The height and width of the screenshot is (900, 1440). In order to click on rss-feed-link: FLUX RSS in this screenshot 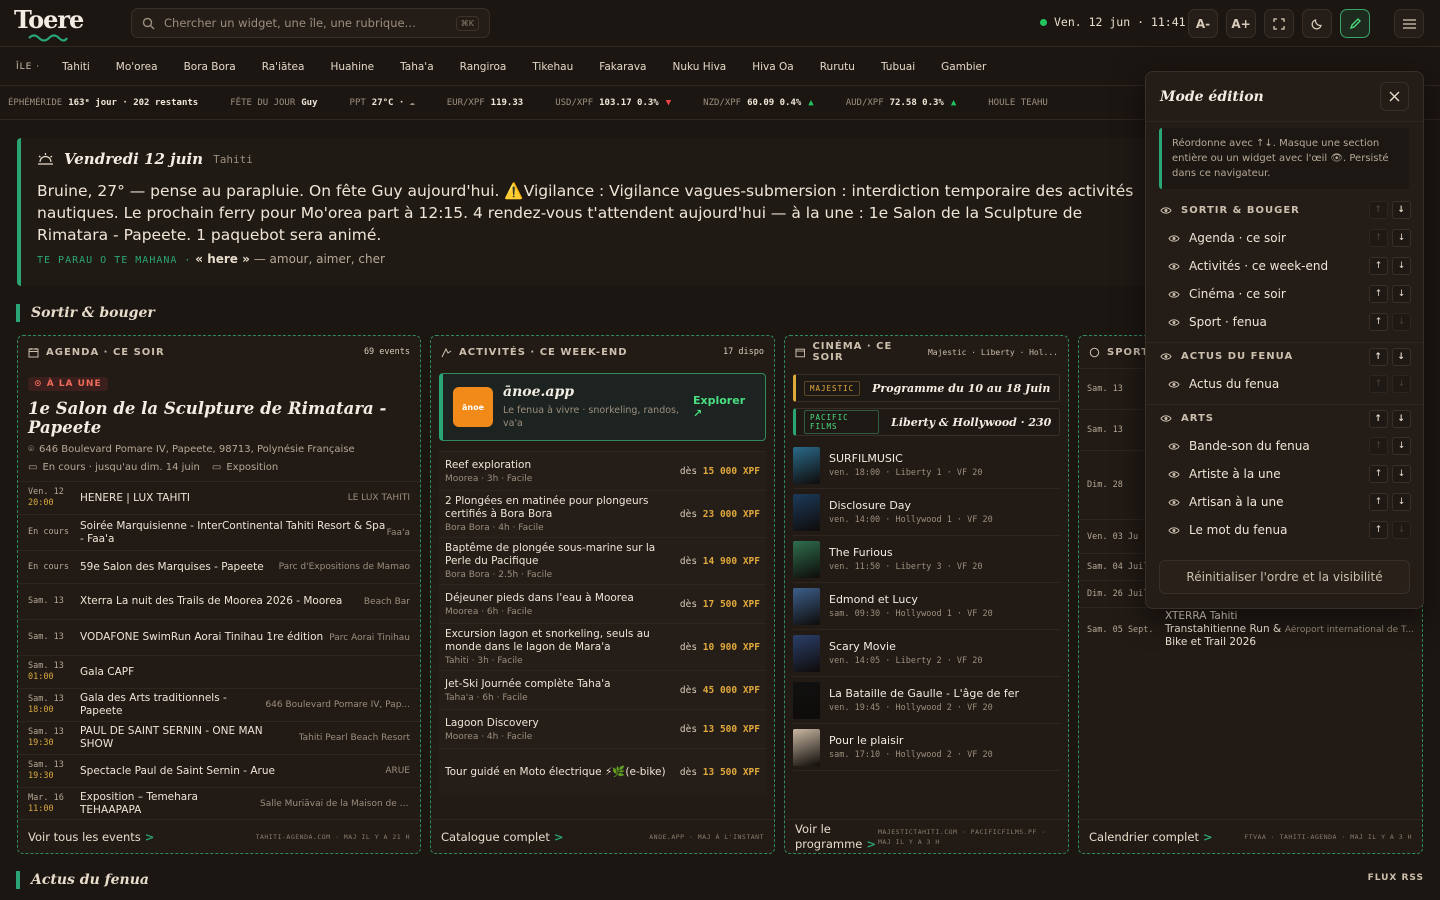, I will do `click(1396, 878)`.